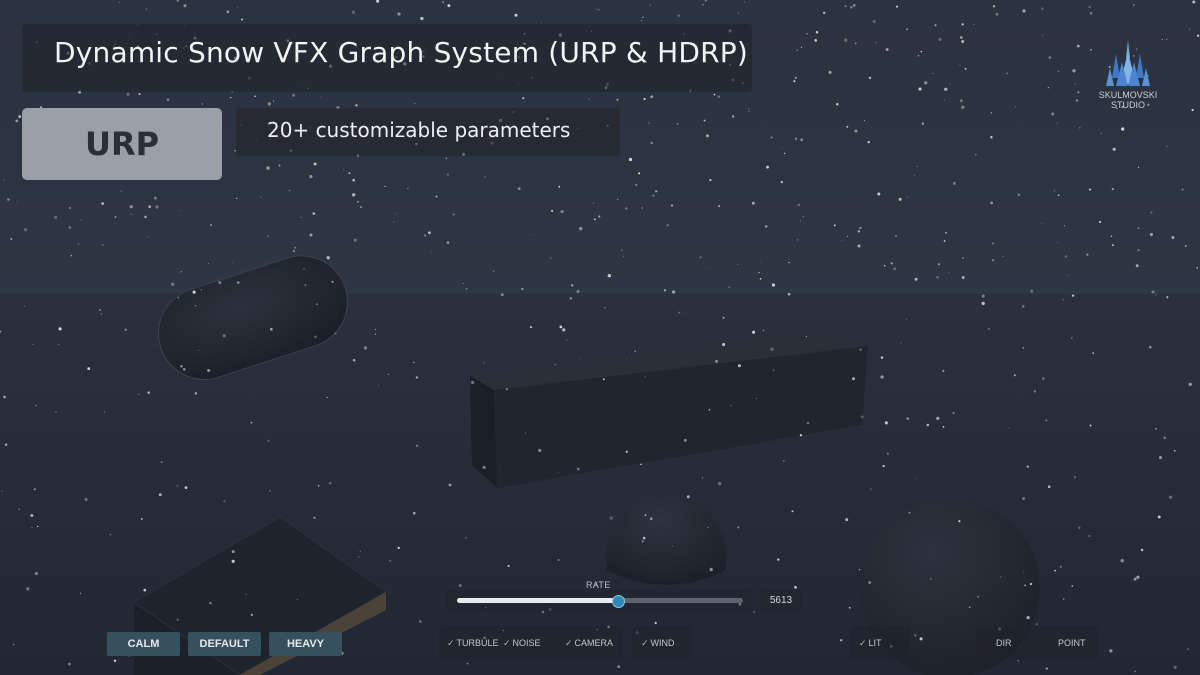  I want to click on rate-slider, so click(600, 601).